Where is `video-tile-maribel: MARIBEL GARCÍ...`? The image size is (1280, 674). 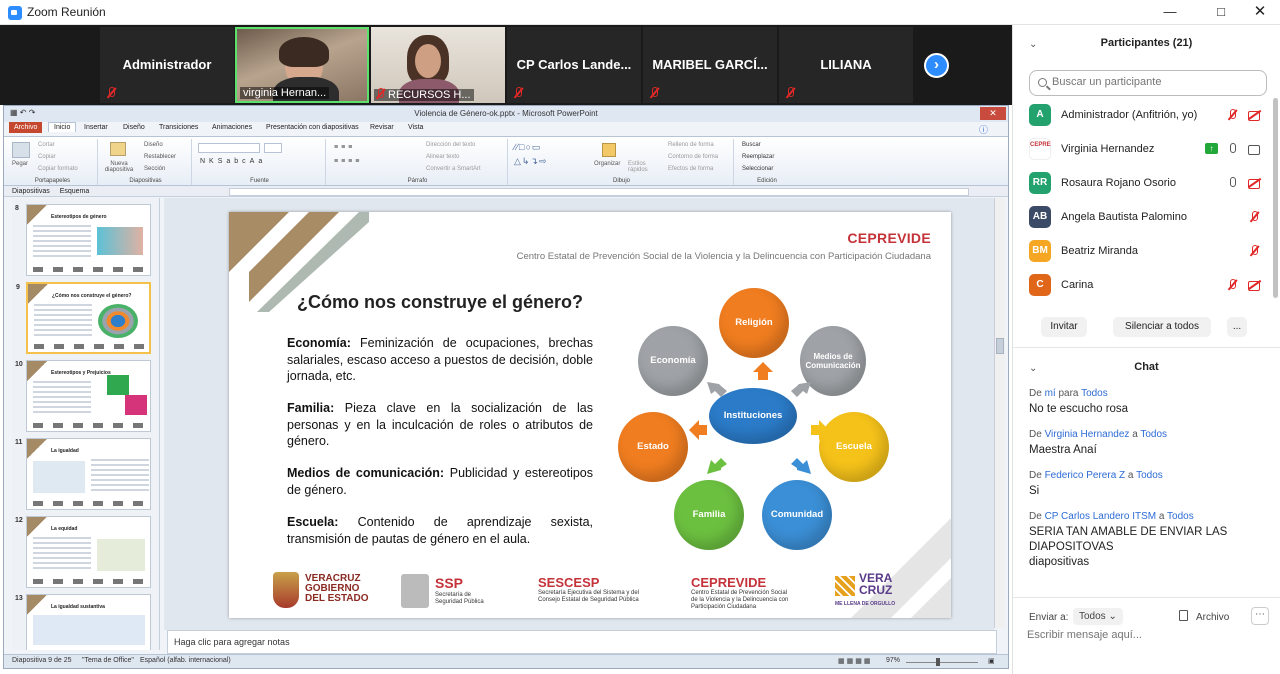 video-tile-maribel: MARIBEL GARCÍ... is located at coordinates (710, 65).